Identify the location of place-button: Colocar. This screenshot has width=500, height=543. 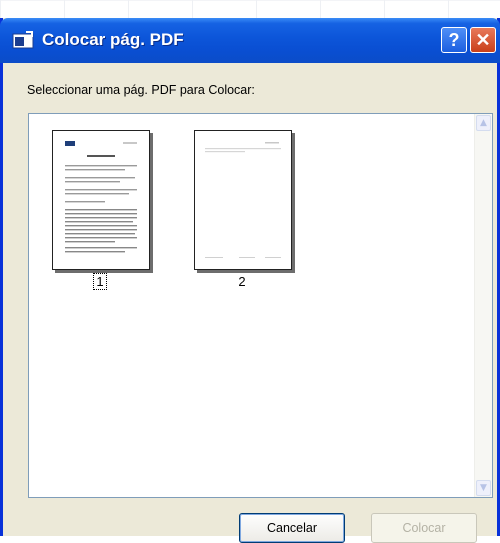
(424, 528).